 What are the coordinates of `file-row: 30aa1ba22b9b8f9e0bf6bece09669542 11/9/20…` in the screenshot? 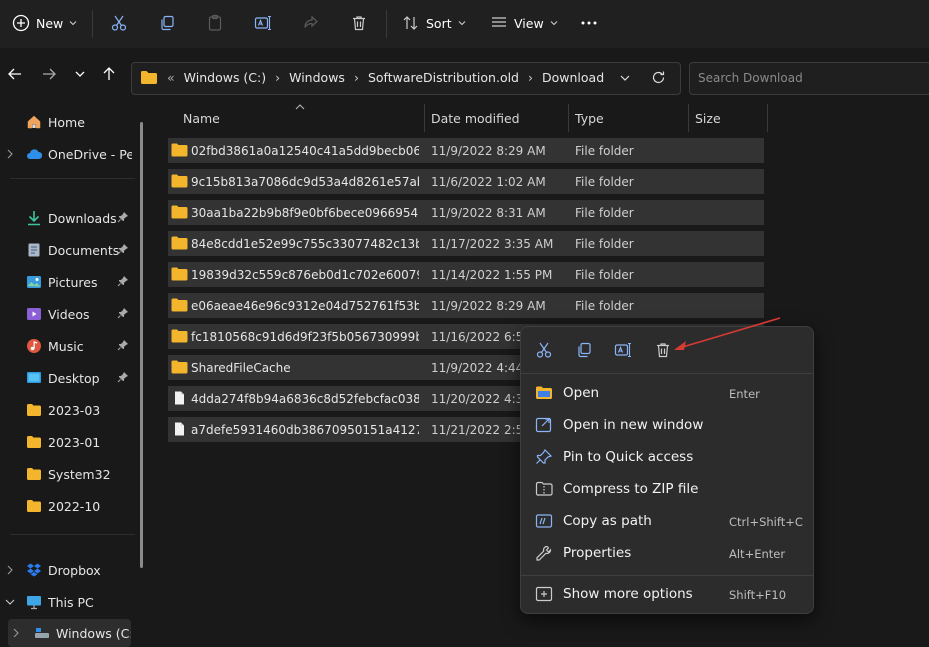 It's located at (466, 212).